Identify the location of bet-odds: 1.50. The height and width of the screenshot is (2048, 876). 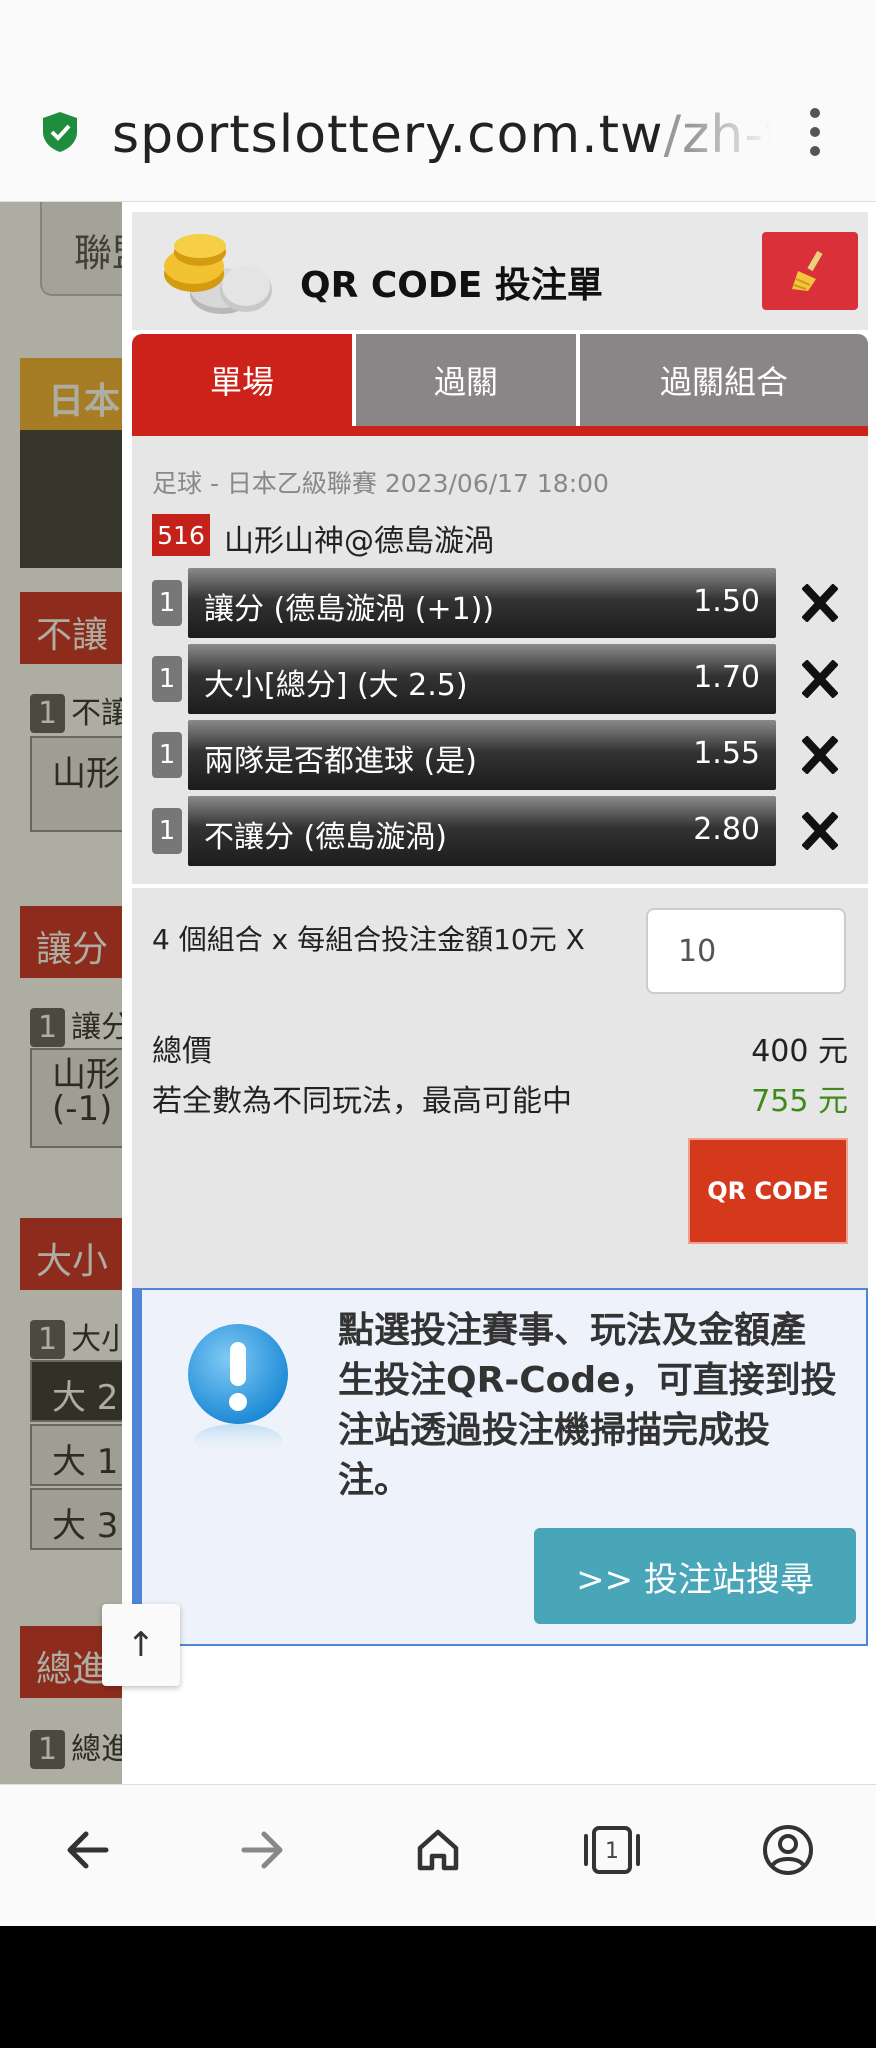
(726, 601).